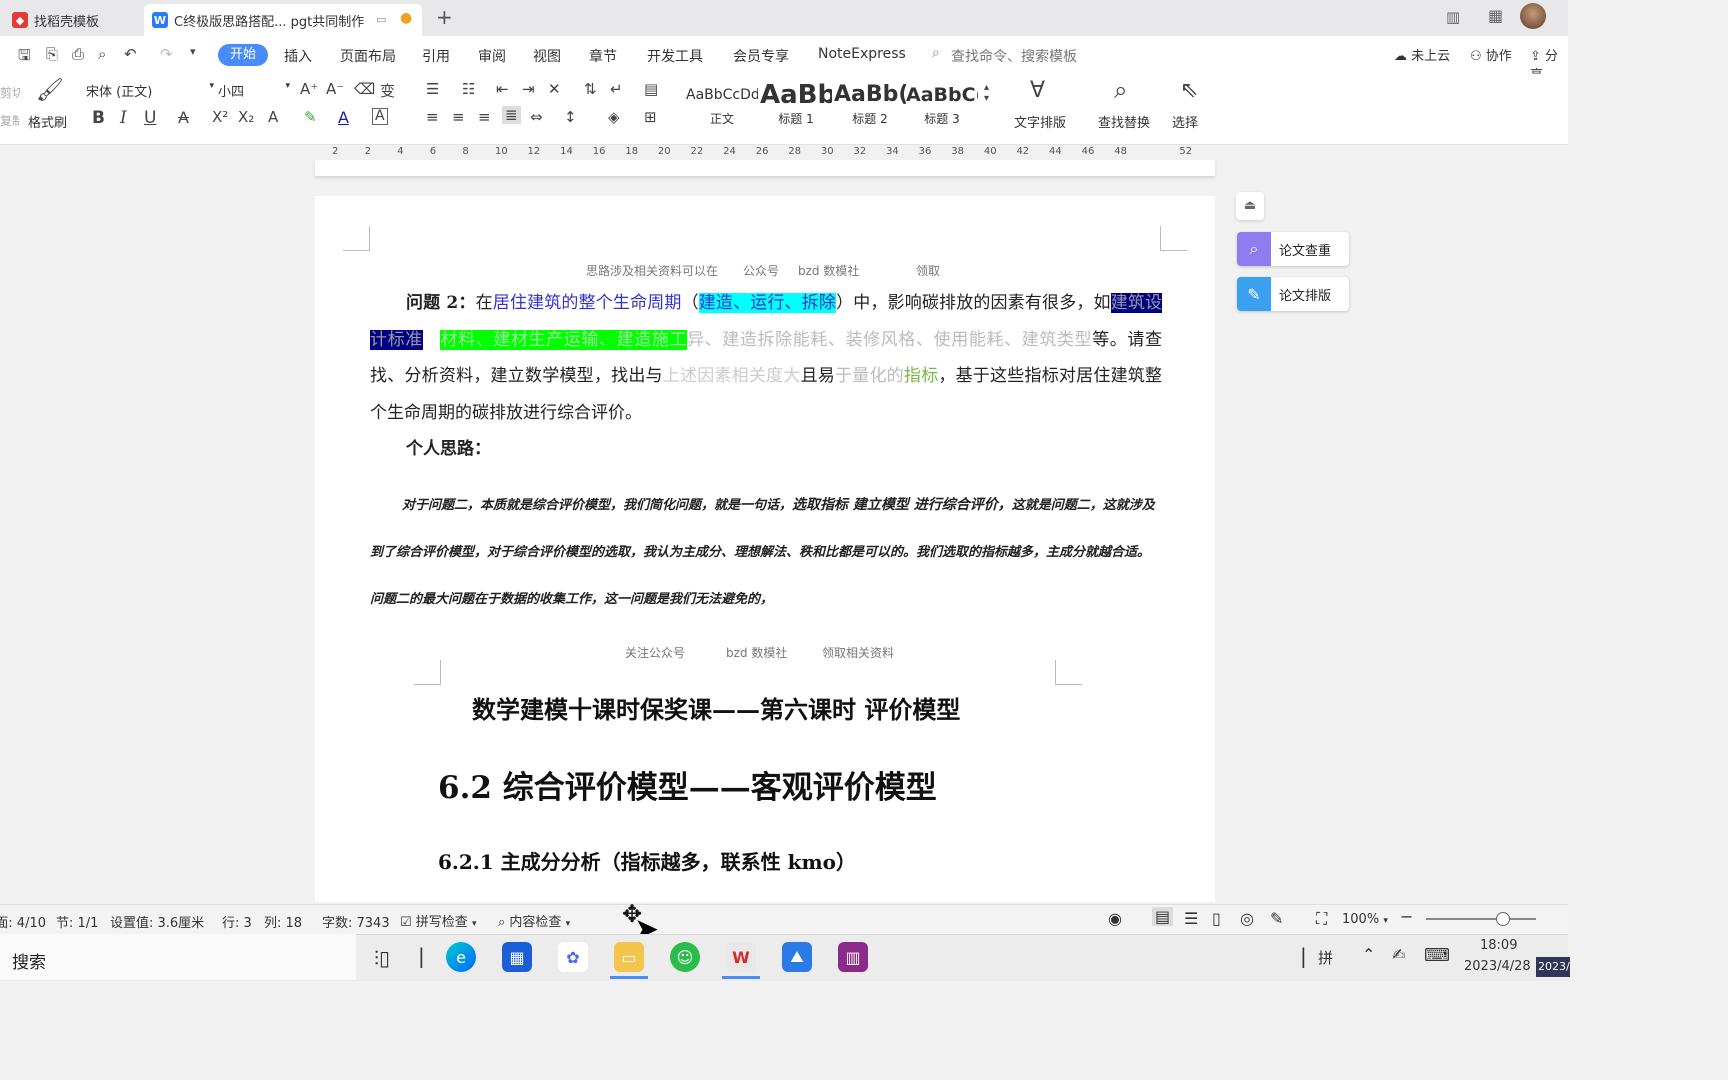  Describe the element at coordinates (178, 957) in the screenshot. I see `taskbar-search` at that location.